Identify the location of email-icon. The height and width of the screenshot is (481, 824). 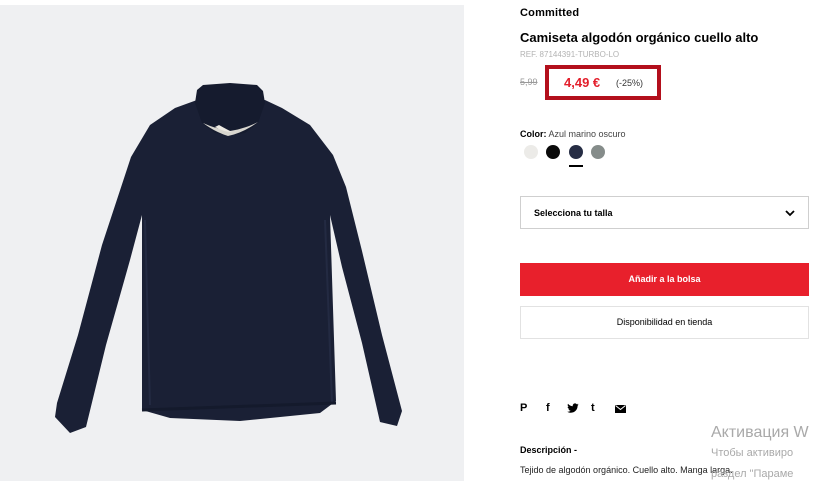
(620, 410).